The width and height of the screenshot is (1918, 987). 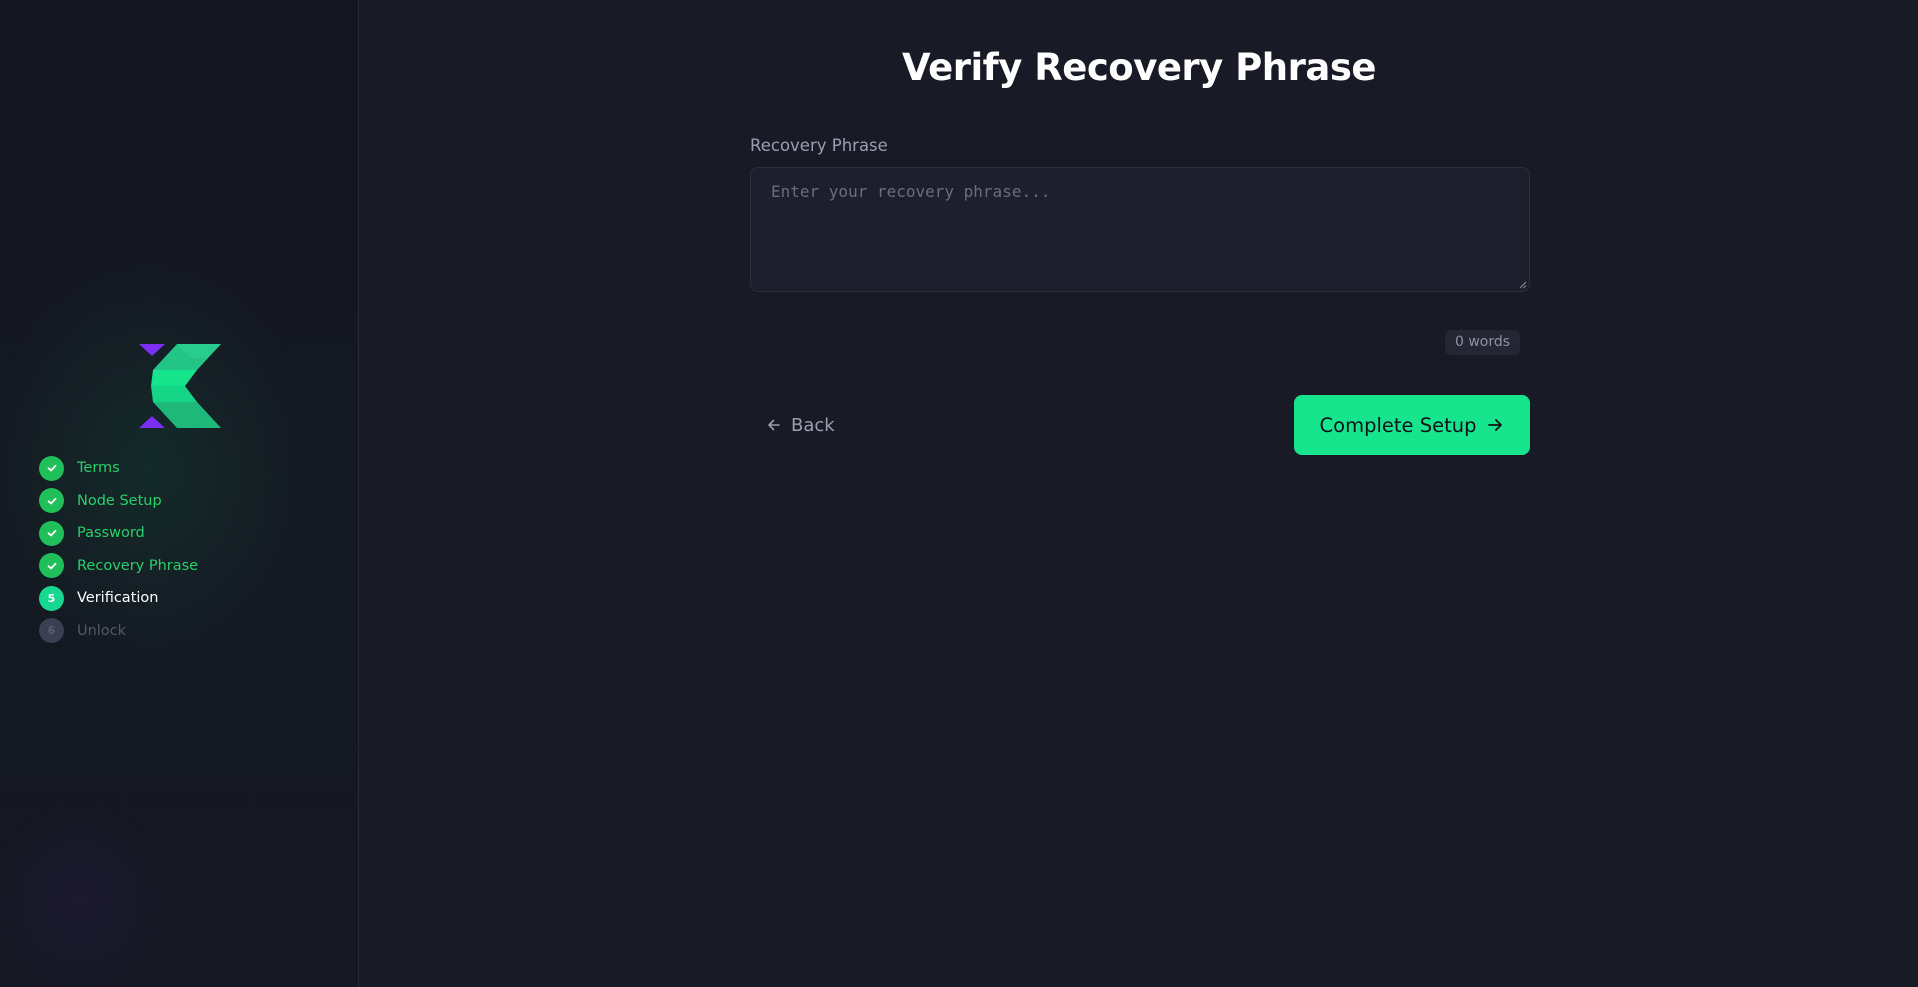 I want to click on step-label: Unlock, so click(x=102, y=630).